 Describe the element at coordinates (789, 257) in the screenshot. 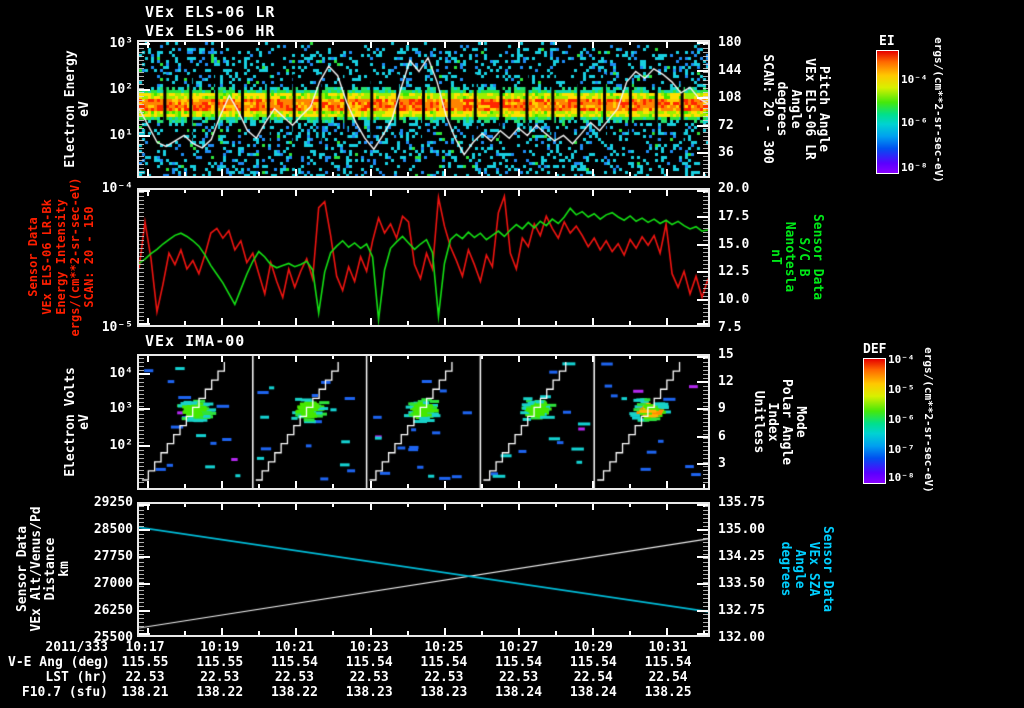

I see `axis-label-line: Nanotesla` at that location.